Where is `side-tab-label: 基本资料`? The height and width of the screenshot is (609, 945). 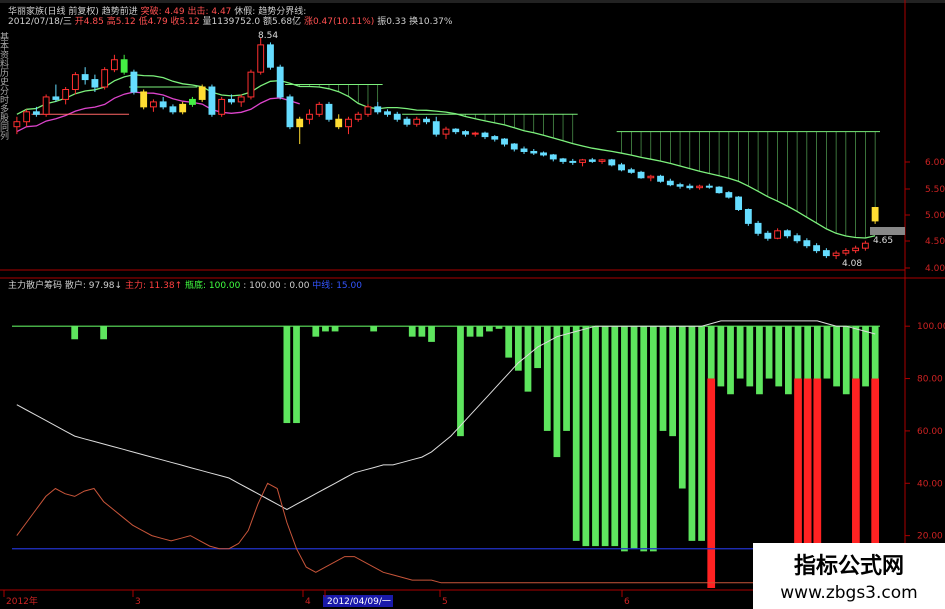
side-tab-label: 基本资料 is located at coordinates (4, 50).